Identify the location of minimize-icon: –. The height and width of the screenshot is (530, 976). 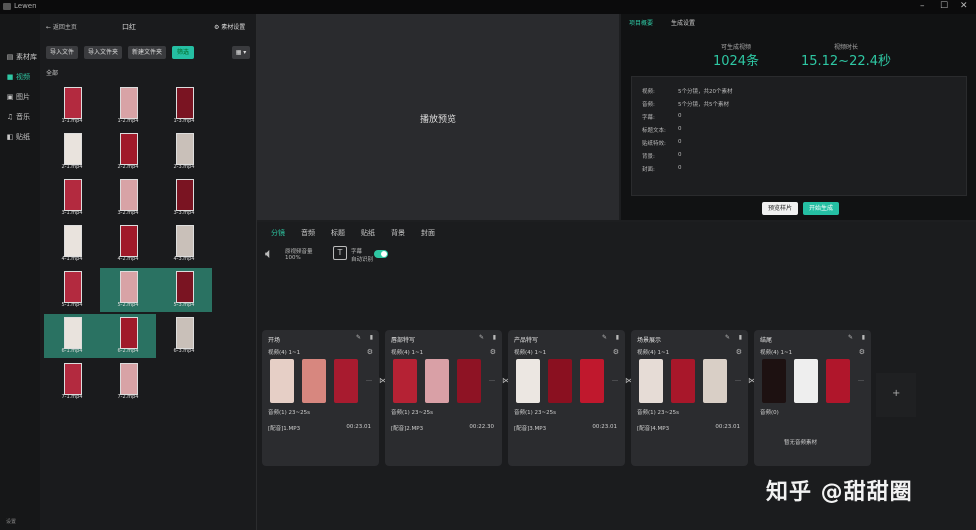
(922, 6).